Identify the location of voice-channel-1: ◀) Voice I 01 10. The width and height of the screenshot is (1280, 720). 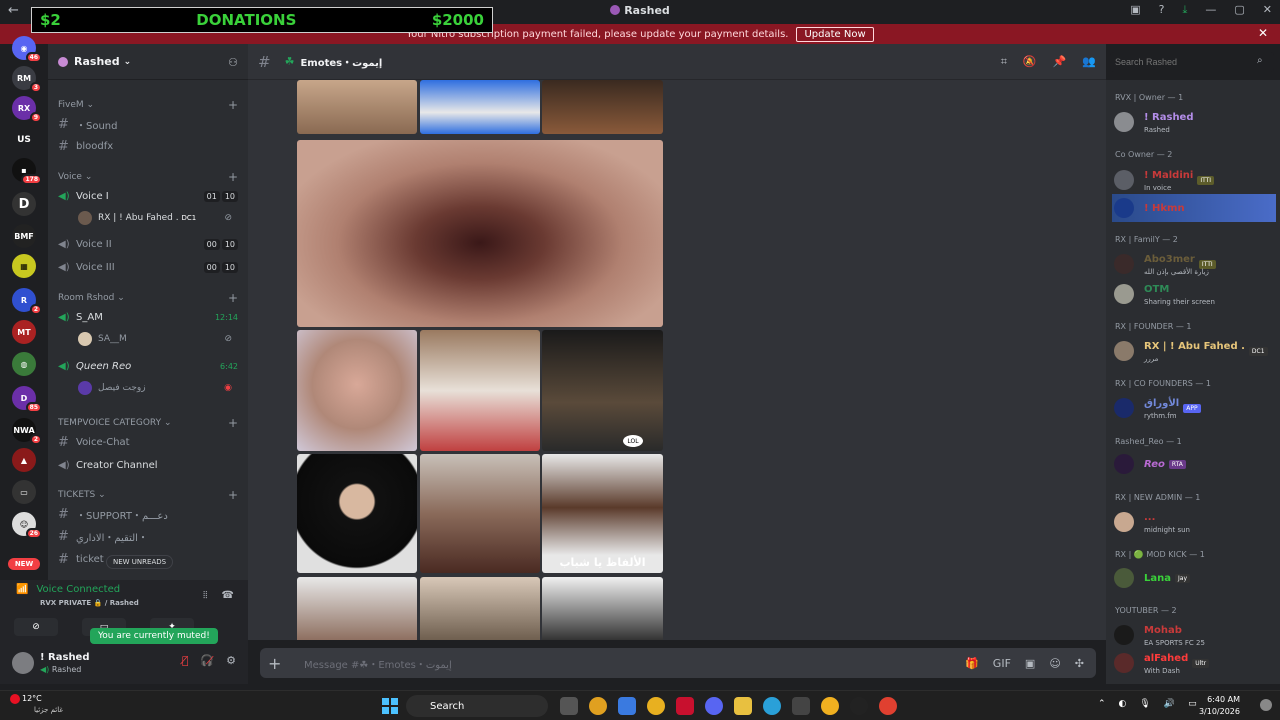
(148, 196).